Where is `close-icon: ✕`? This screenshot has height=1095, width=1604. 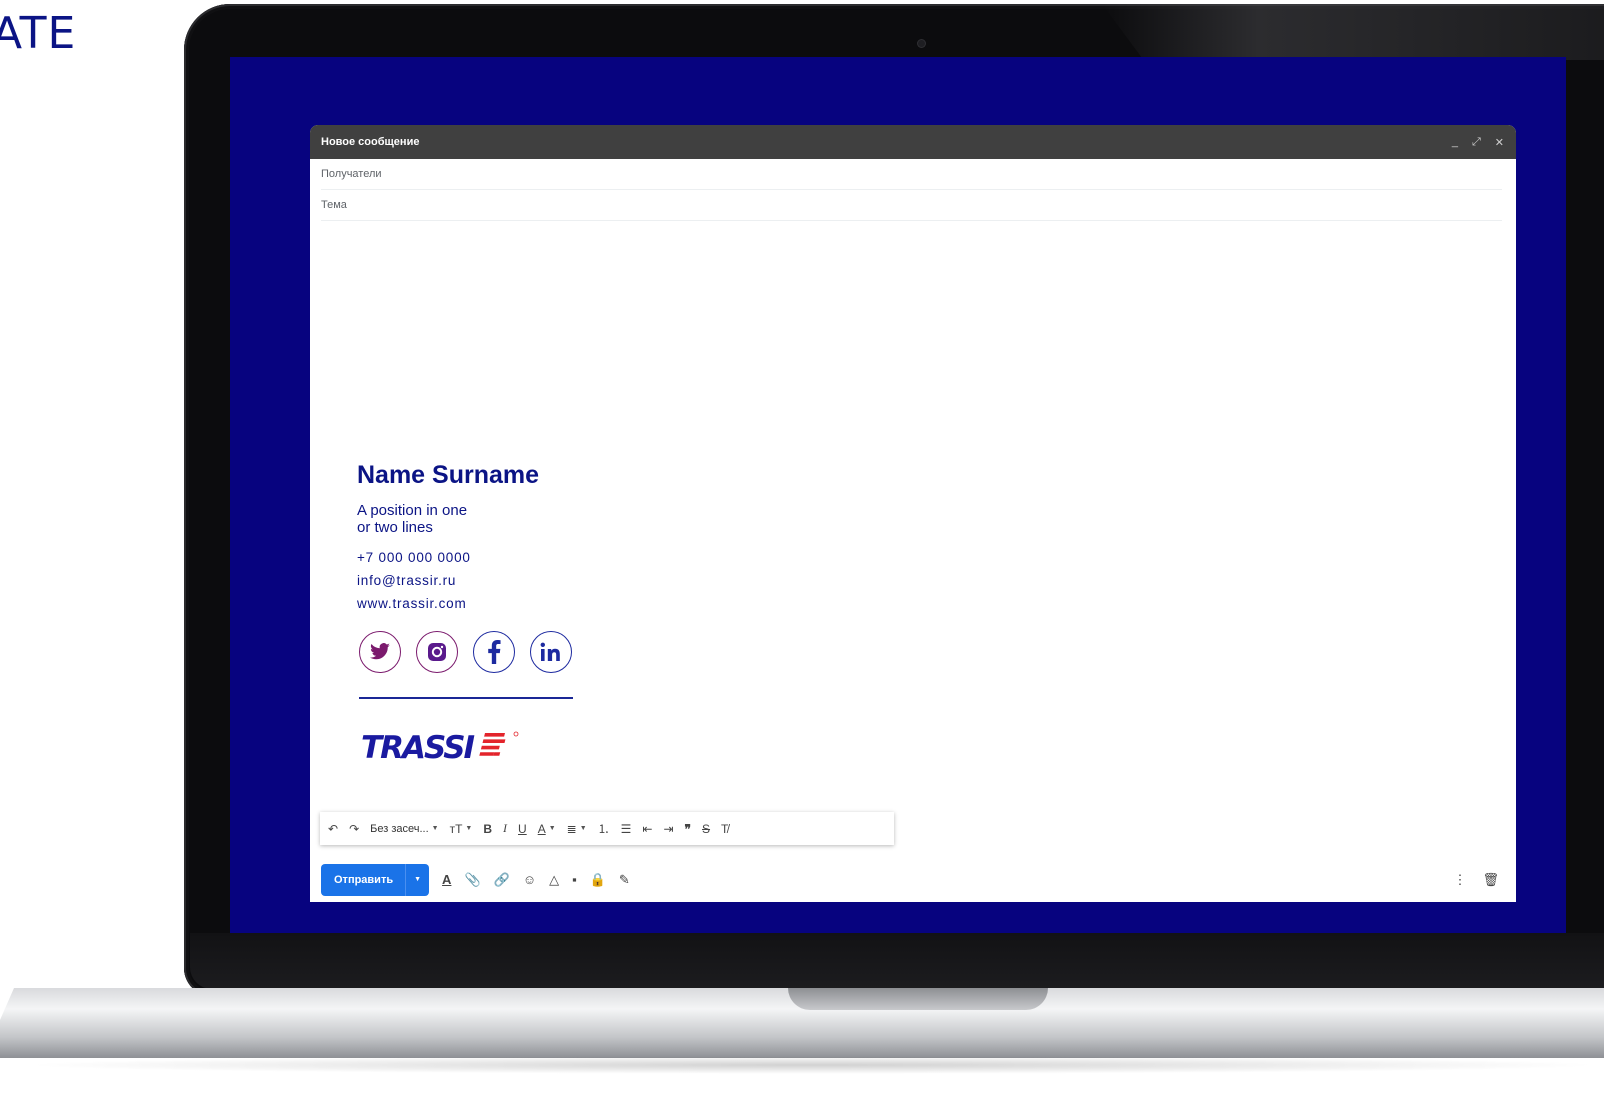 close-icon: ✕ is located at coordinates (1499, 142).